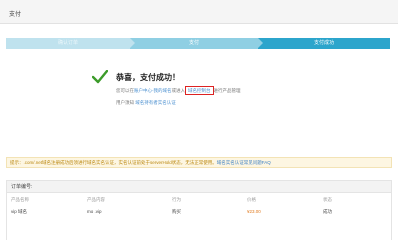 The height and width of the screenshot is (240, 398). What do you see at coordinates (148, 77) in the screenshot?
I see `success-title: 恭喜，支付成功！` at bounding box center [148, 77].